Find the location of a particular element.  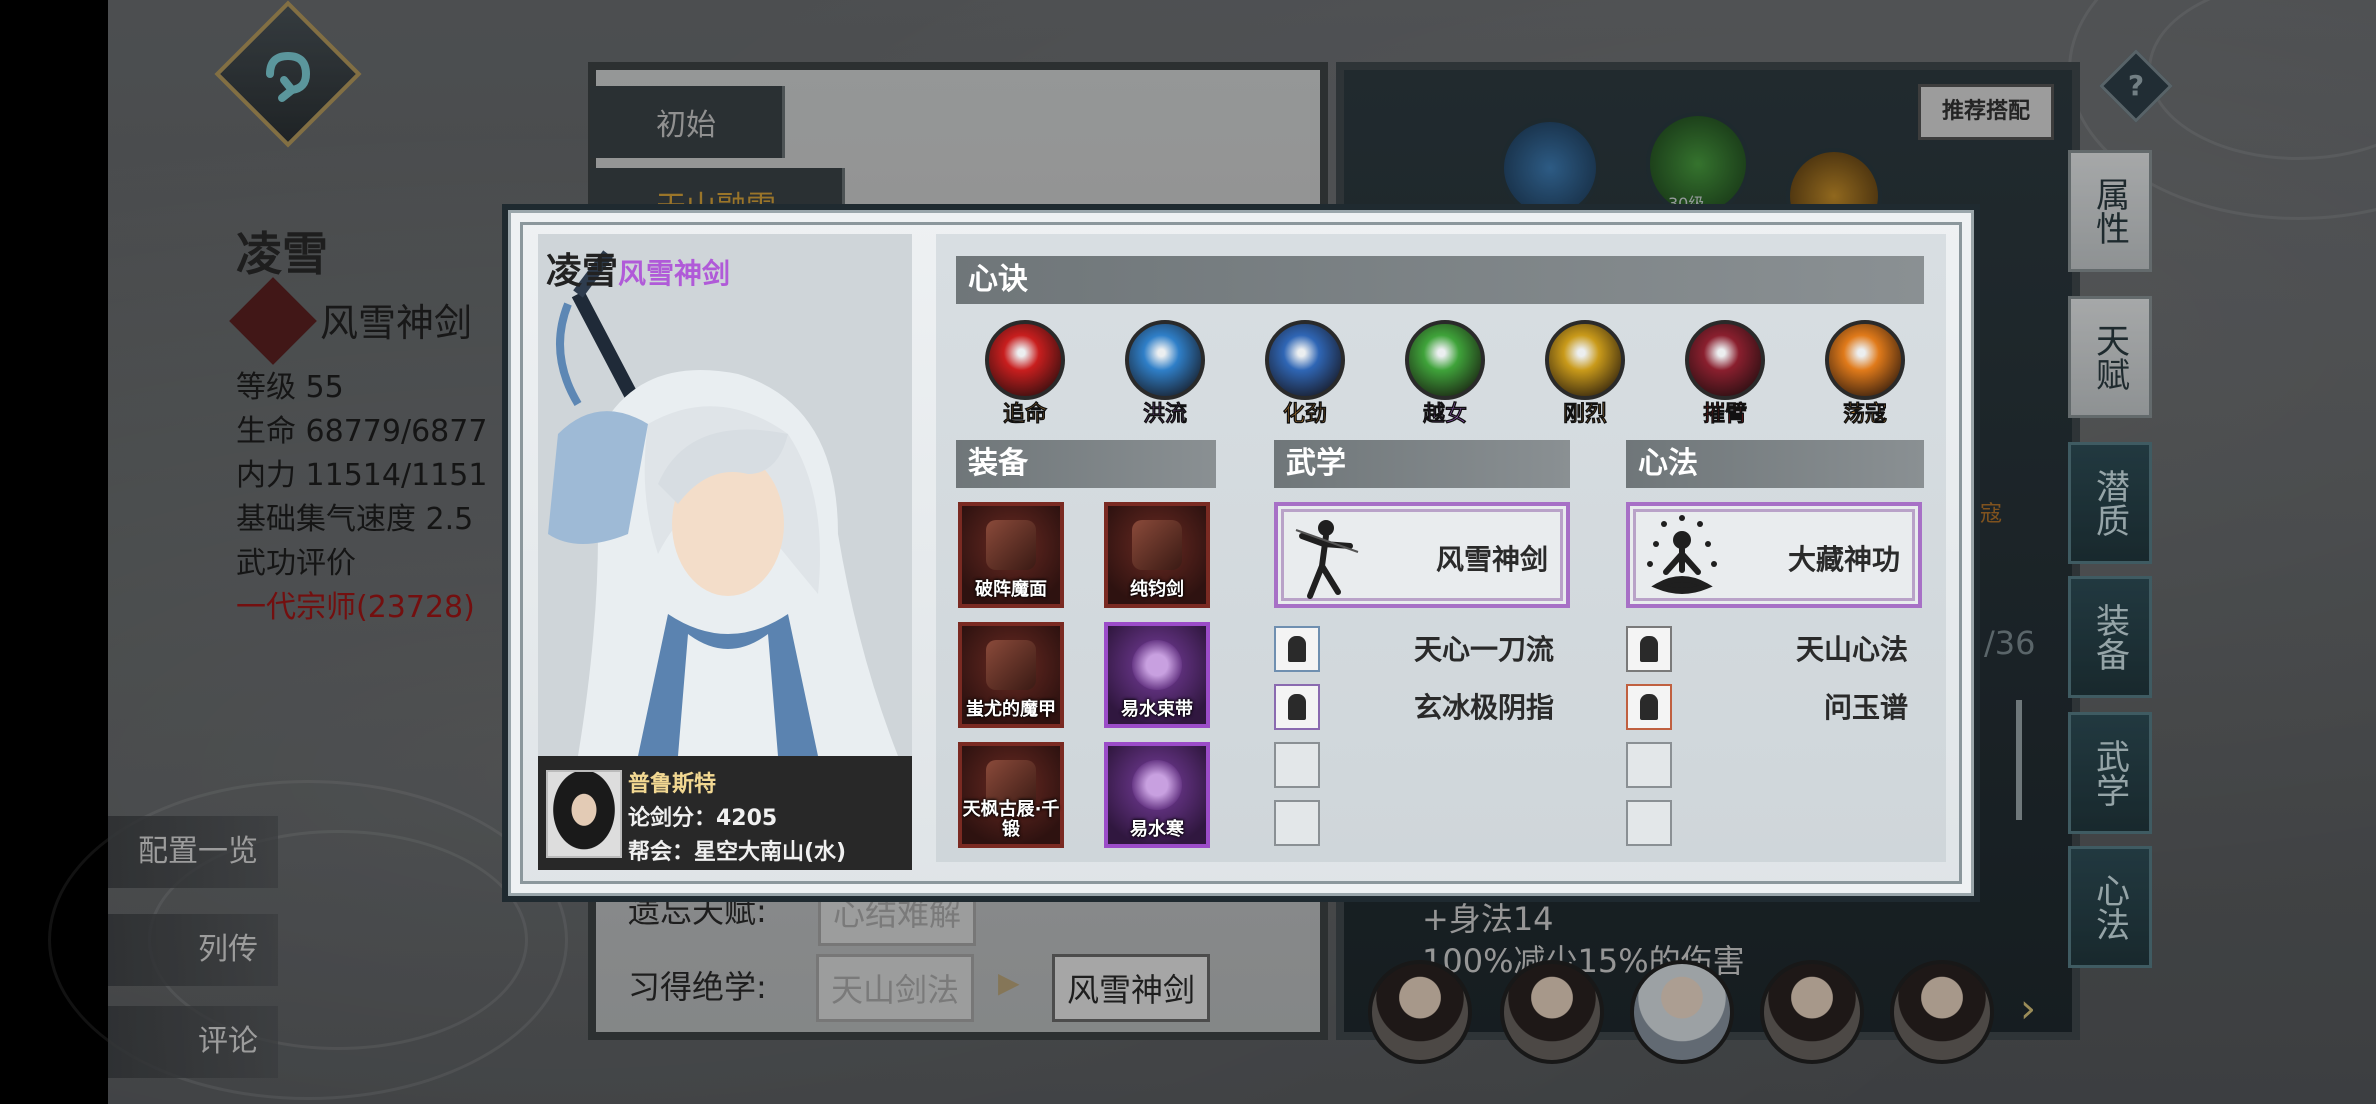

player-guild: 帮会：星空大南山(水) is located at coordinates (737, 852).